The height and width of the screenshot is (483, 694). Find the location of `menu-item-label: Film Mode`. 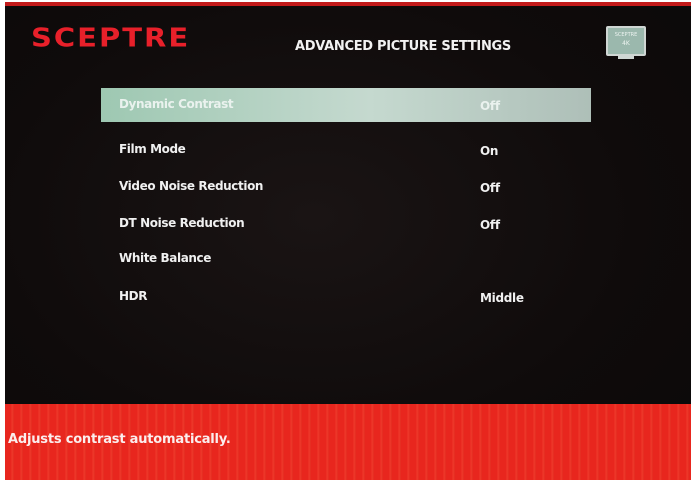

menu-item-label: Film Mode is located at coordinates (152, 149).